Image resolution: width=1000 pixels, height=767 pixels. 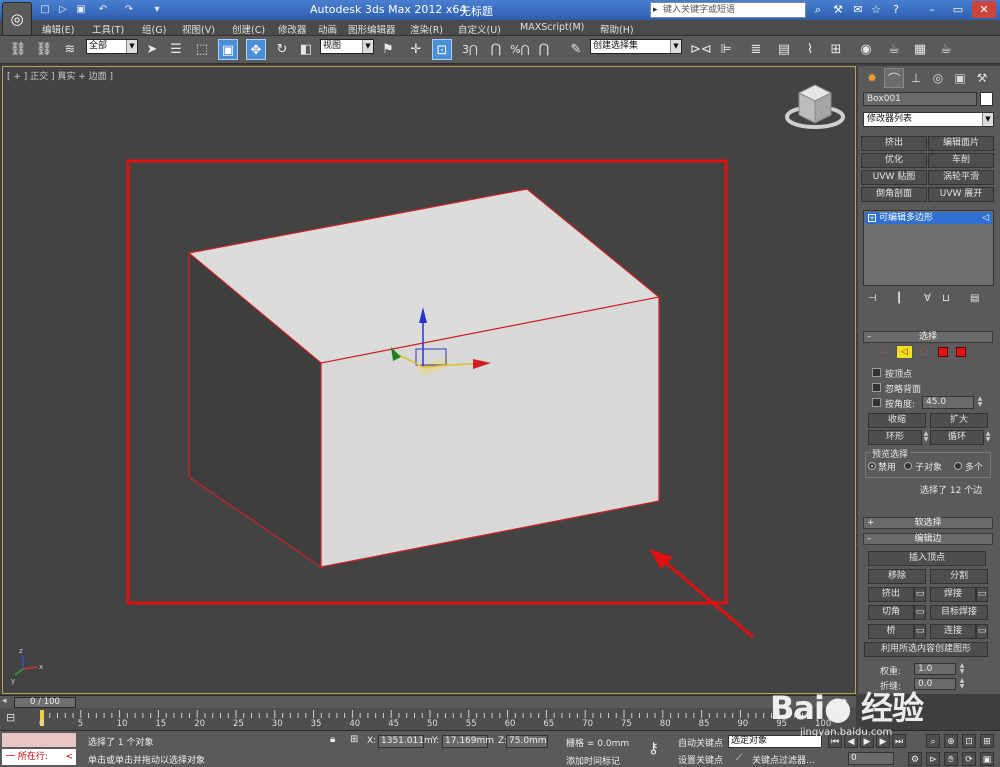 I want to click on maximize-viewport-icon: ▣, so click(x=987, y=759).